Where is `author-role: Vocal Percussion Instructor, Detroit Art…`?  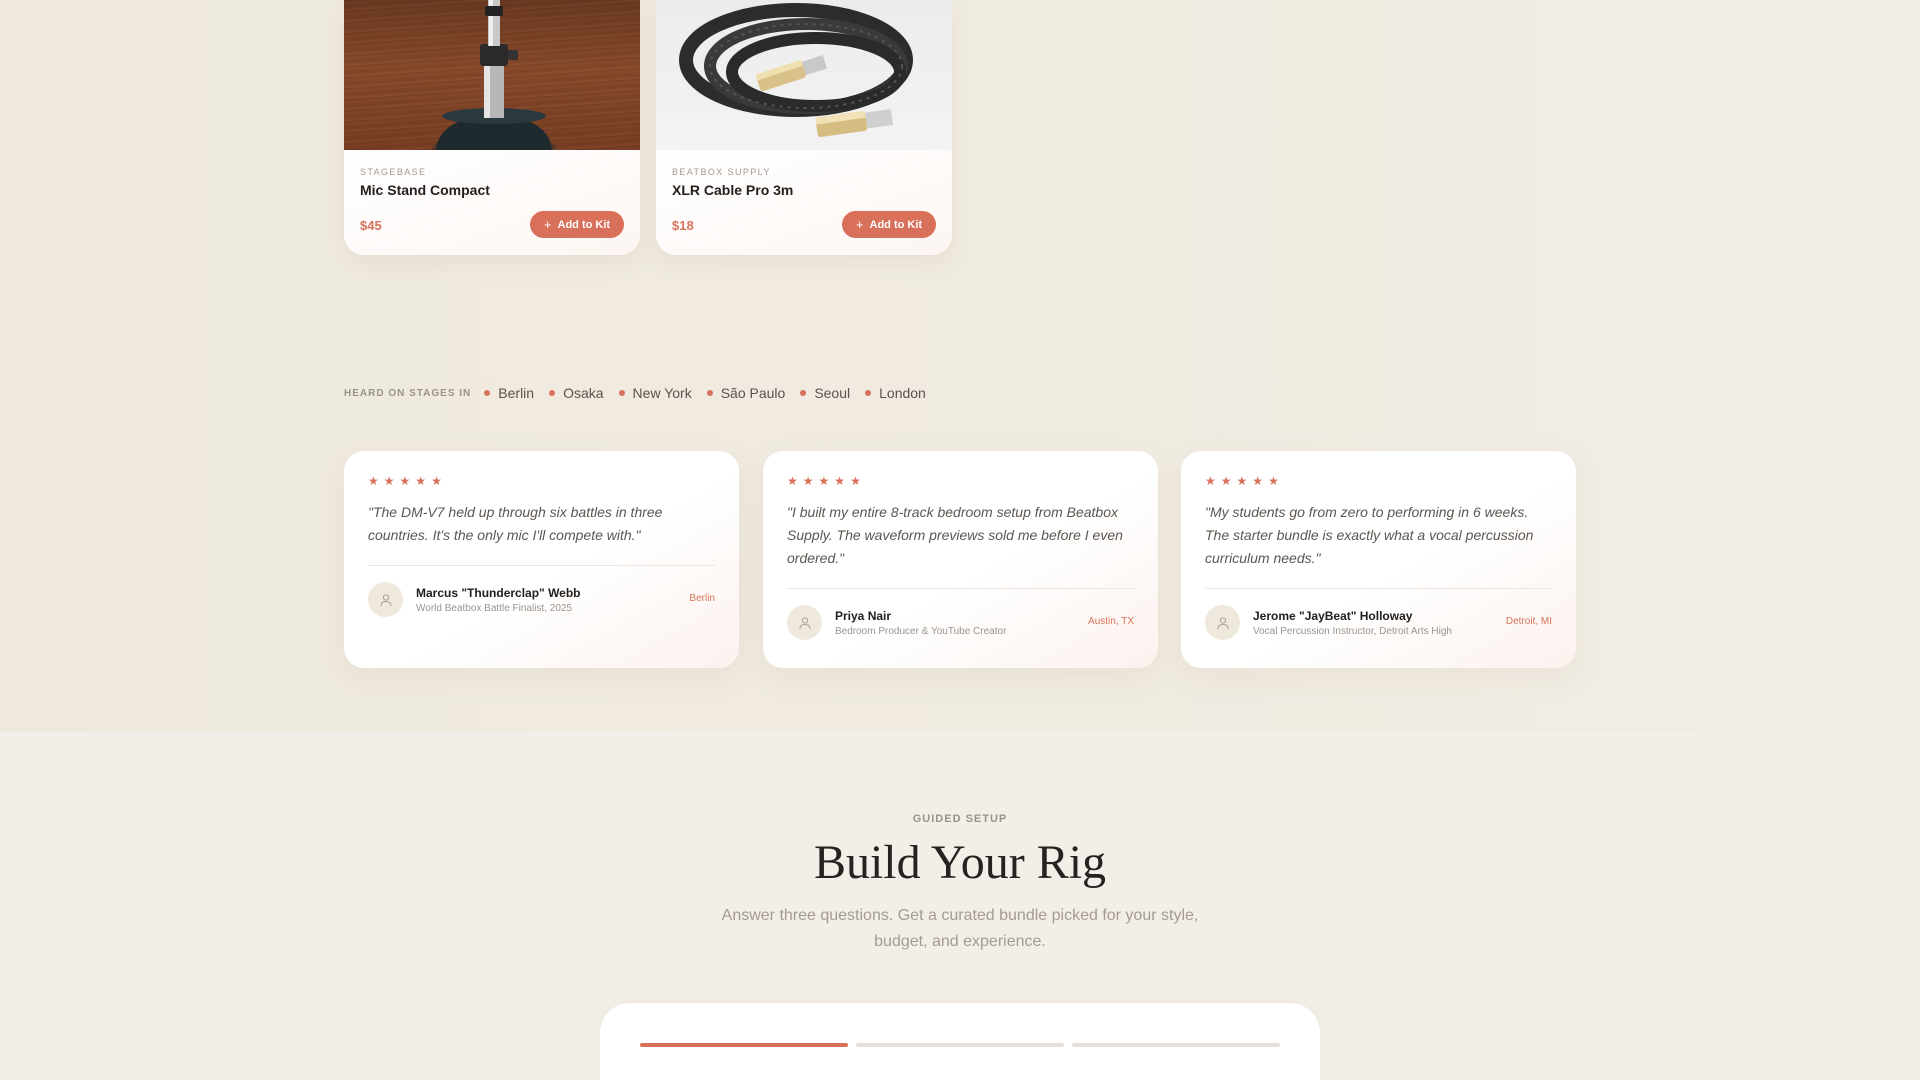
author-role: Vocal Percussion Instructor, Detroit Art… is located at coordinates (1352, 631).